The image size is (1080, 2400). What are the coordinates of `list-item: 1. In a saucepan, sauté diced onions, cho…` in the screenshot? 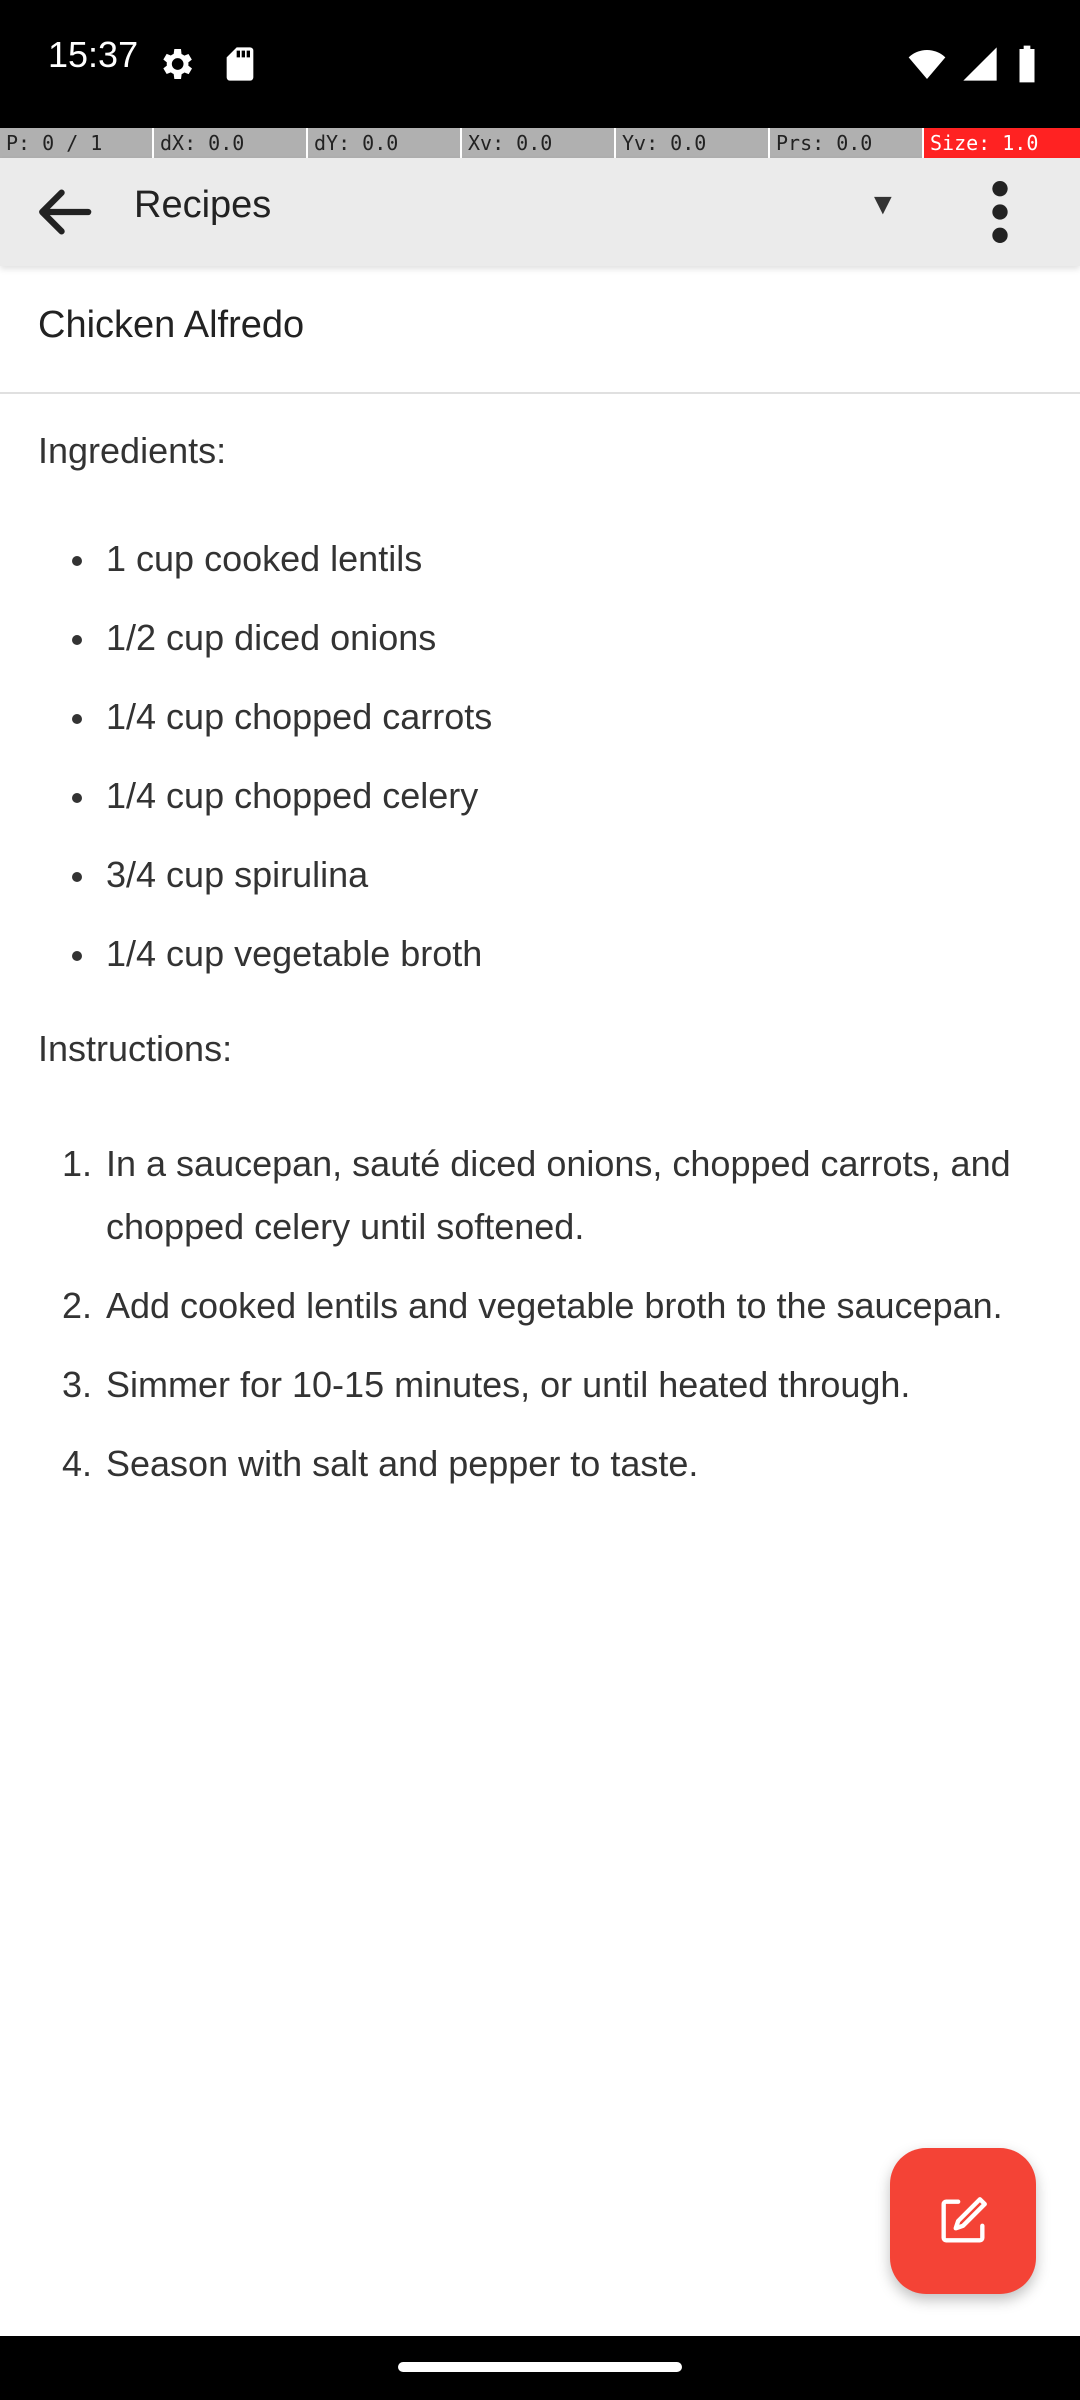 It's located at (536, 1195).